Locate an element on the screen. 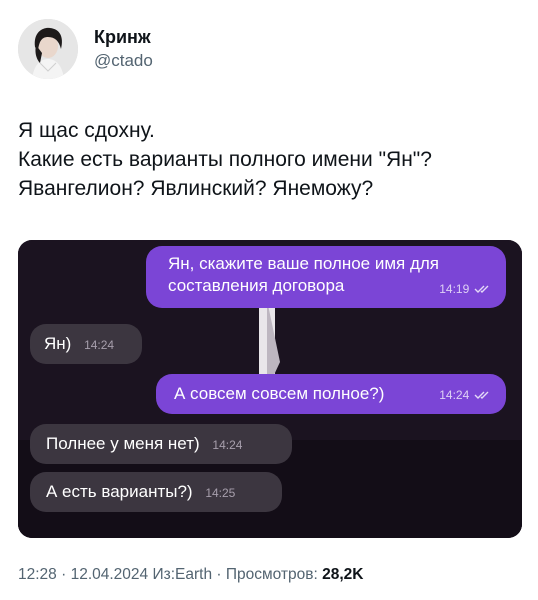 This screenshot has height=600, width=538. tweet-time: 12:28 is located at coordinates (37, 574).